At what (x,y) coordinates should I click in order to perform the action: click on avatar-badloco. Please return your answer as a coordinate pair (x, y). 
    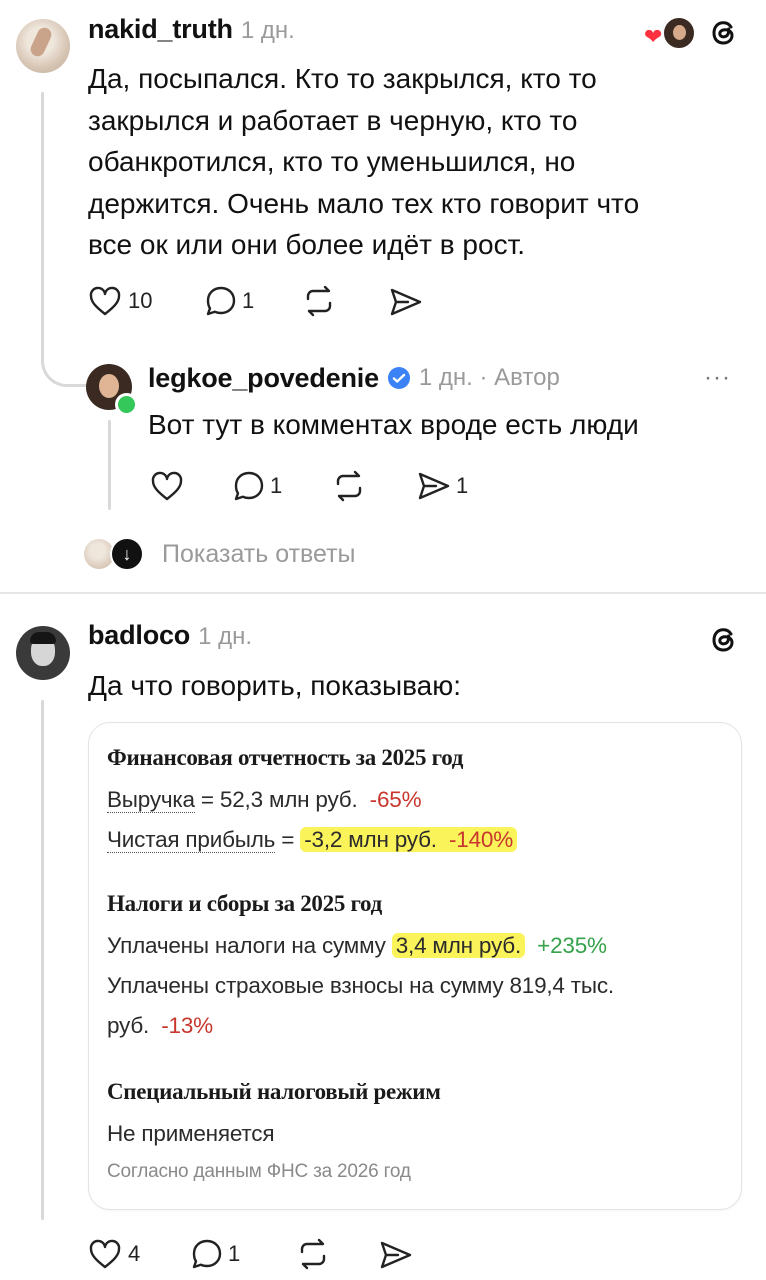
    Looking at the image, I should click on (43, 653).